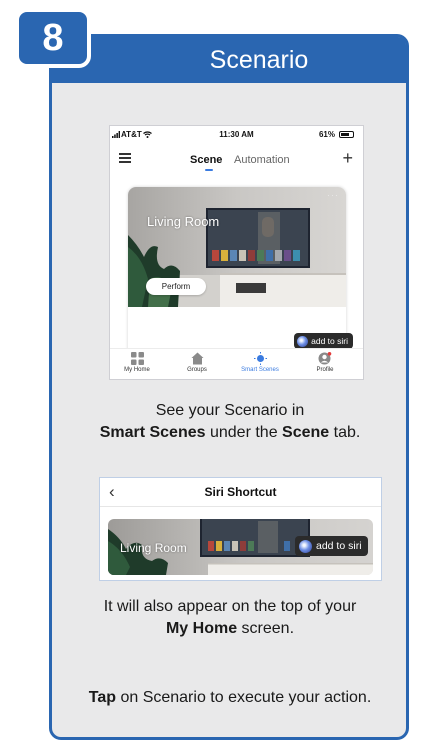 This screenshot has height=756, width=435. I want to click on grid-icon, so click(137, 358).